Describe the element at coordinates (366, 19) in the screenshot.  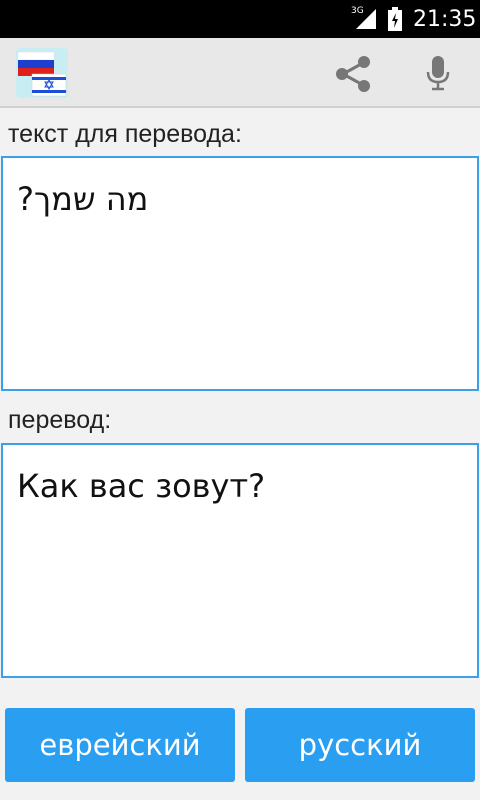
I see `signal-icon` at that location.